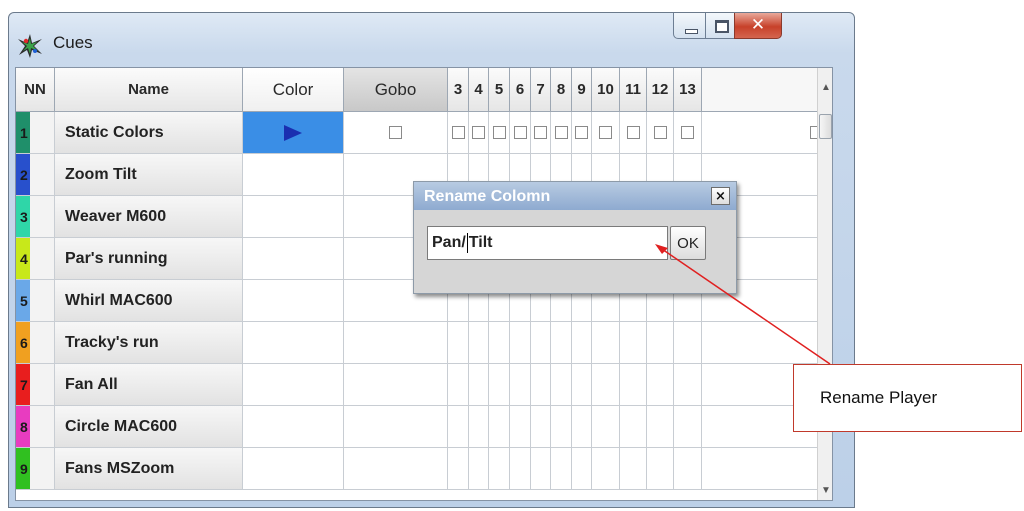 The height and width of the screenshot is (511, 1024). Describe the element at coordinates (149, 133) in the screenshot. I see `cue-name-cell: Static Colors` at that location.